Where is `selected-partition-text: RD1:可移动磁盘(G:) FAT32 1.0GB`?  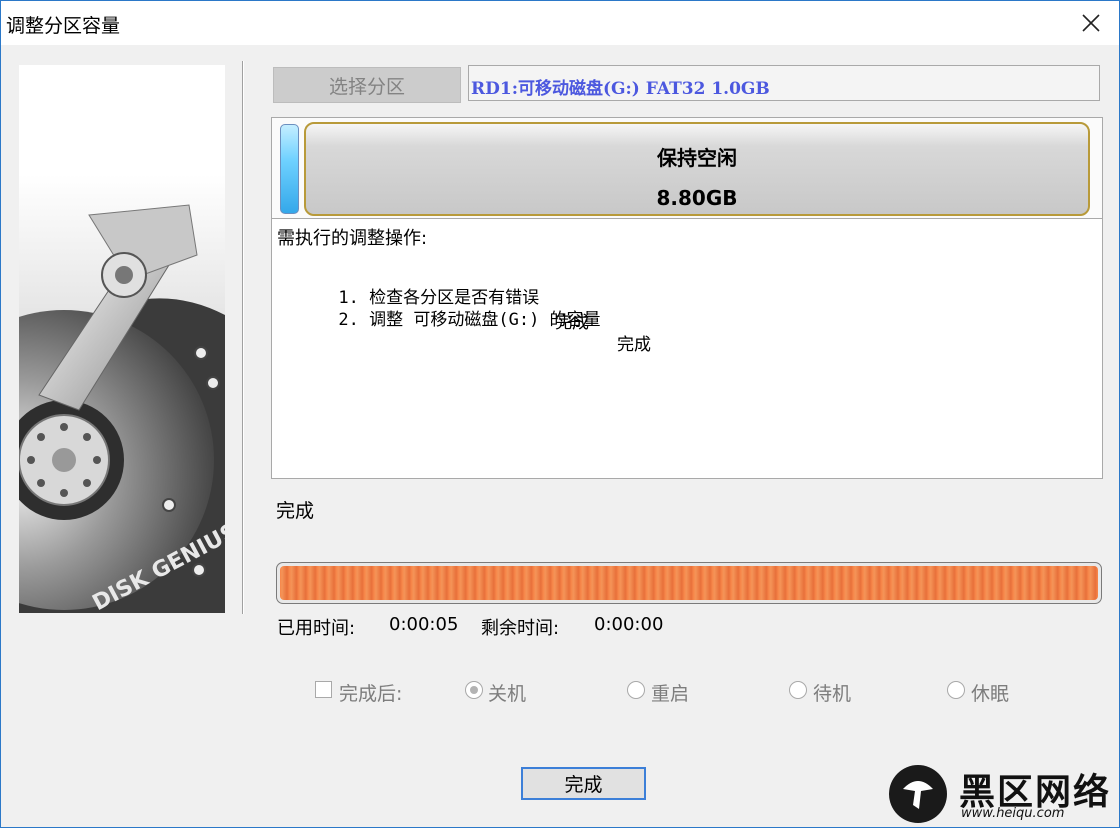
selected-partition-text: RD1:可移动磁盘(G:) FAT32 1.0GB is located at coordinates (620, 89).